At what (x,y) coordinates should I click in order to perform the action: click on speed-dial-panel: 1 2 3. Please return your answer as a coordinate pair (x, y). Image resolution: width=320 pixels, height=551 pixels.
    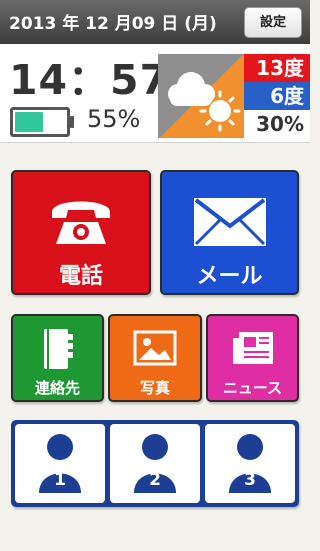
    Looking at the image, I should click on (155, 463).